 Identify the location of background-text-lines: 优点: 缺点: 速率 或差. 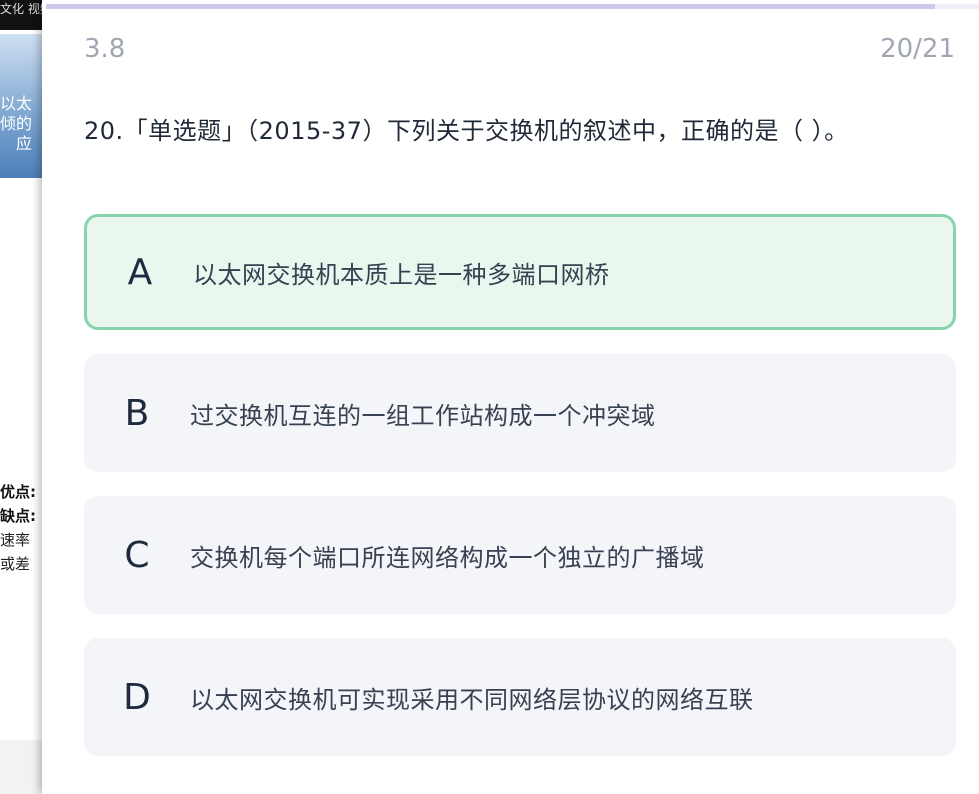
(22, 528).